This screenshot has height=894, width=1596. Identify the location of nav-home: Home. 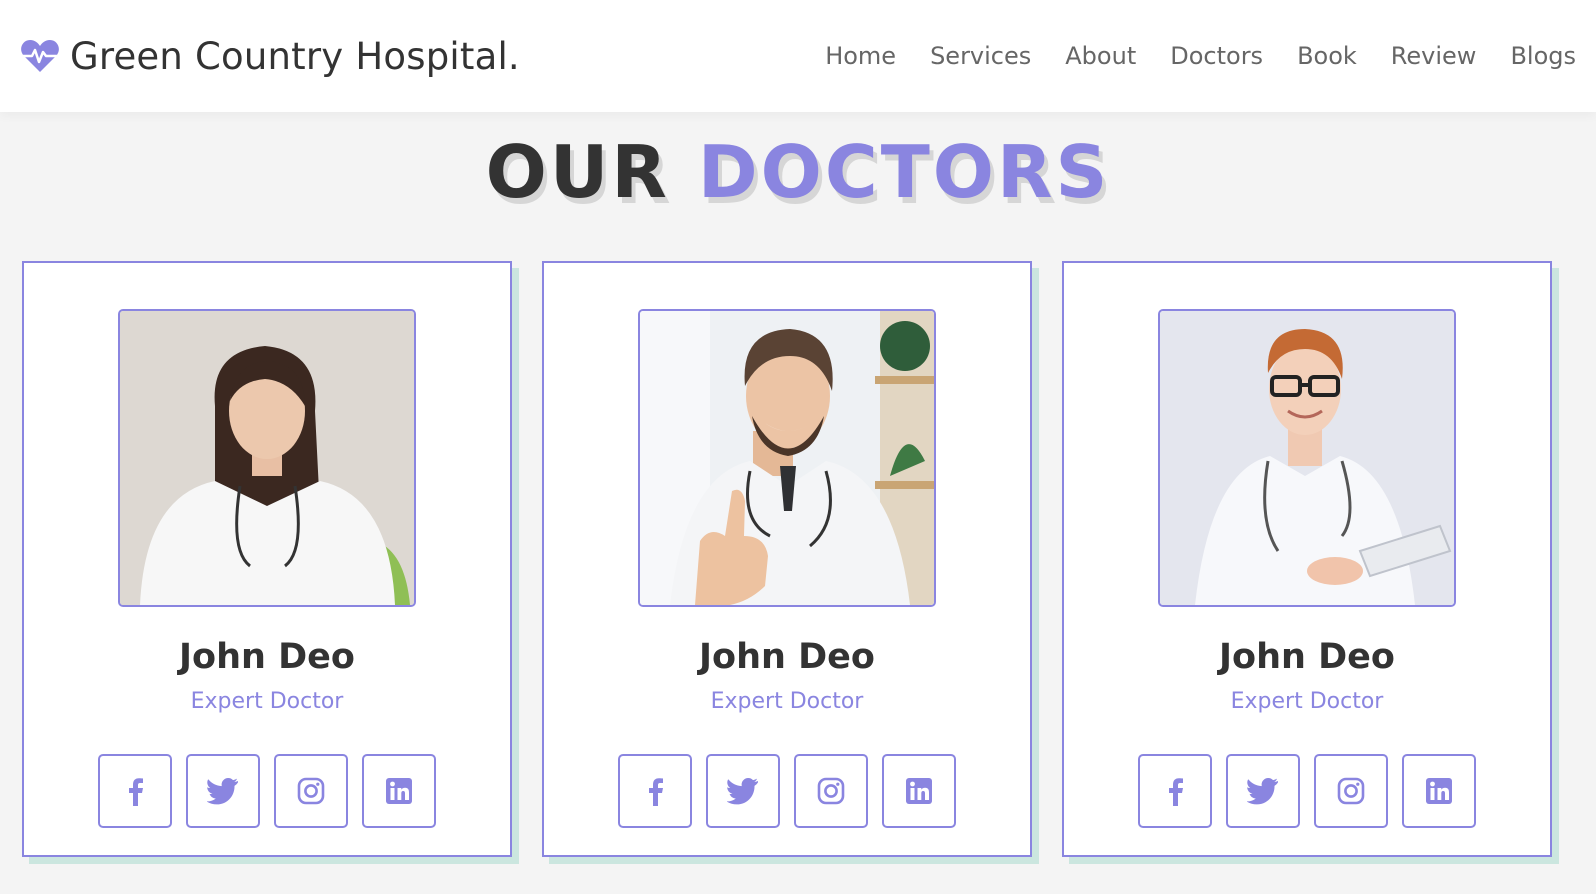
(860, 56).